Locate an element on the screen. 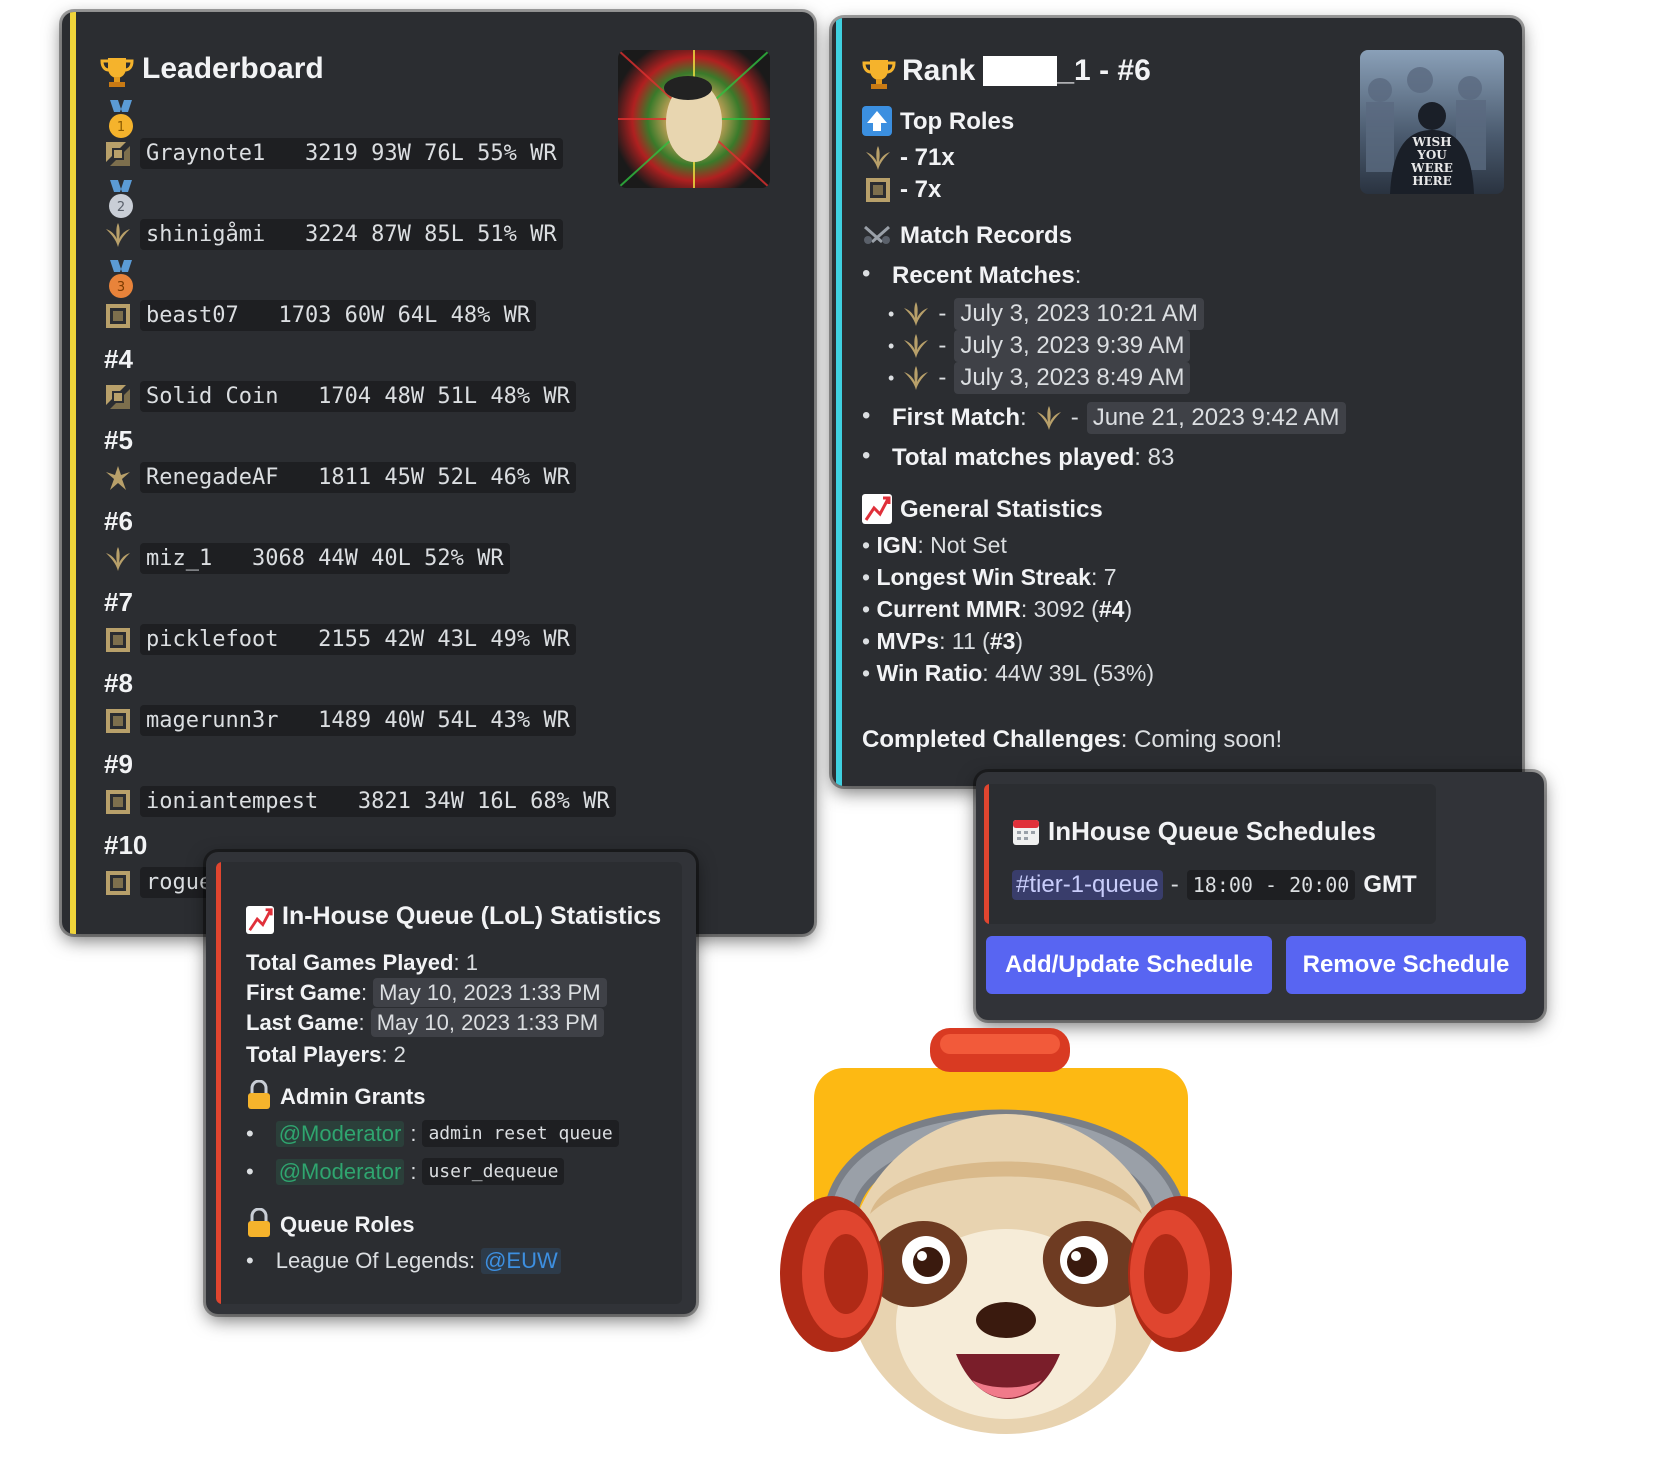 The width and height of the screenshot is (1677, 1458). stat-line: • MVPs: 11 (#3) is located at coordinates (943, 641).